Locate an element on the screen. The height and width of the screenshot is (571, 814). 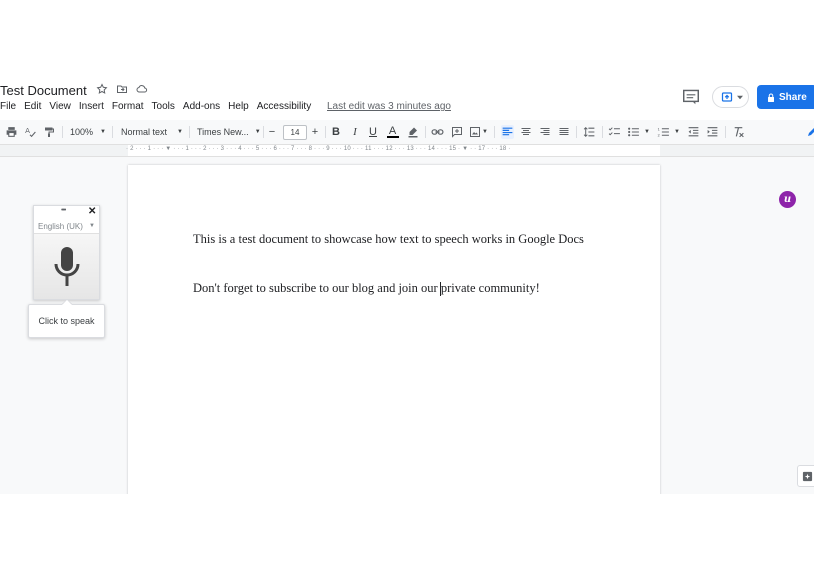
align-left-icon is located at coordinates (507, 132).